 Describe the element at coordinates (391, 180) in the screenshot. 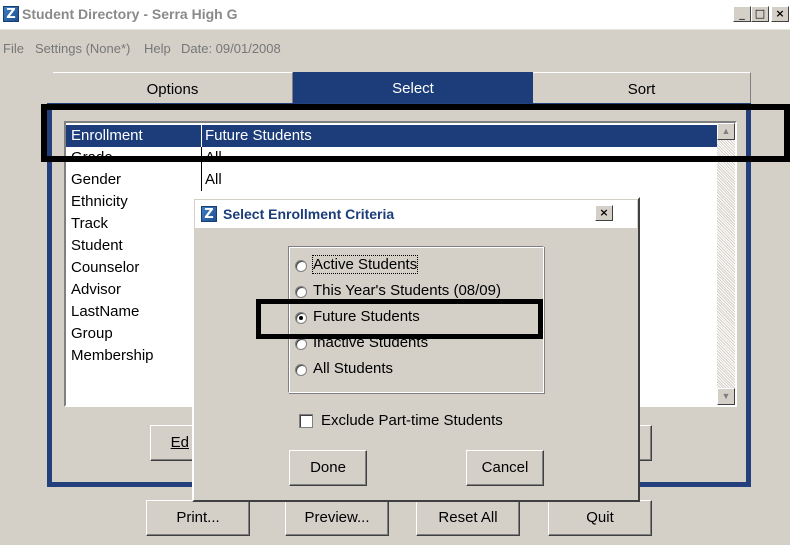

I see `list-item-gender: Gender All` at that location.